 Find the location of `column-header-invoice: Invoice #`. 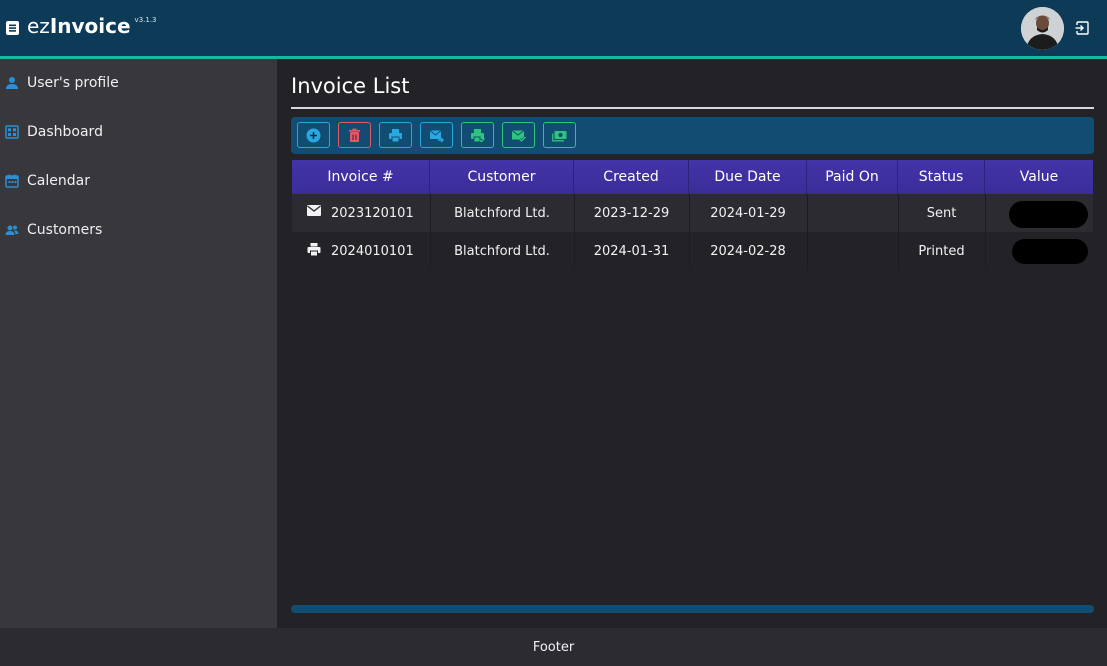

column-header-invoice: Invoice # is located at coordinates (361, 177).